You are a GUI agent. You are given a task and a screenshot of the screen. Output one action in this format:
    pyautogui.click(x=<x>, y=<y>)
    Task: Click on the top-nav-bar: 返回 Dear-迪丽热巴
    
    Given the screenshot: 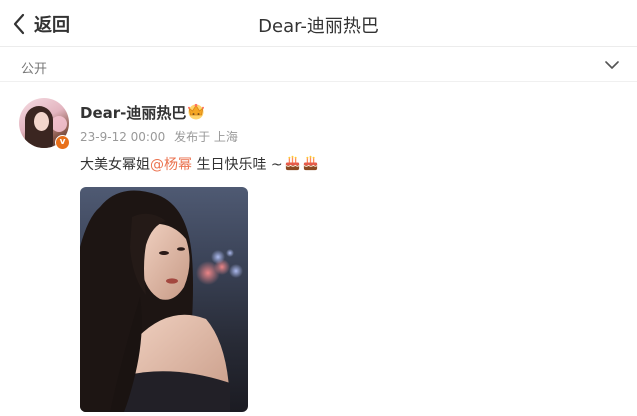 What is the action you would take?
    pyautogui.click(x=318, y=23)
    